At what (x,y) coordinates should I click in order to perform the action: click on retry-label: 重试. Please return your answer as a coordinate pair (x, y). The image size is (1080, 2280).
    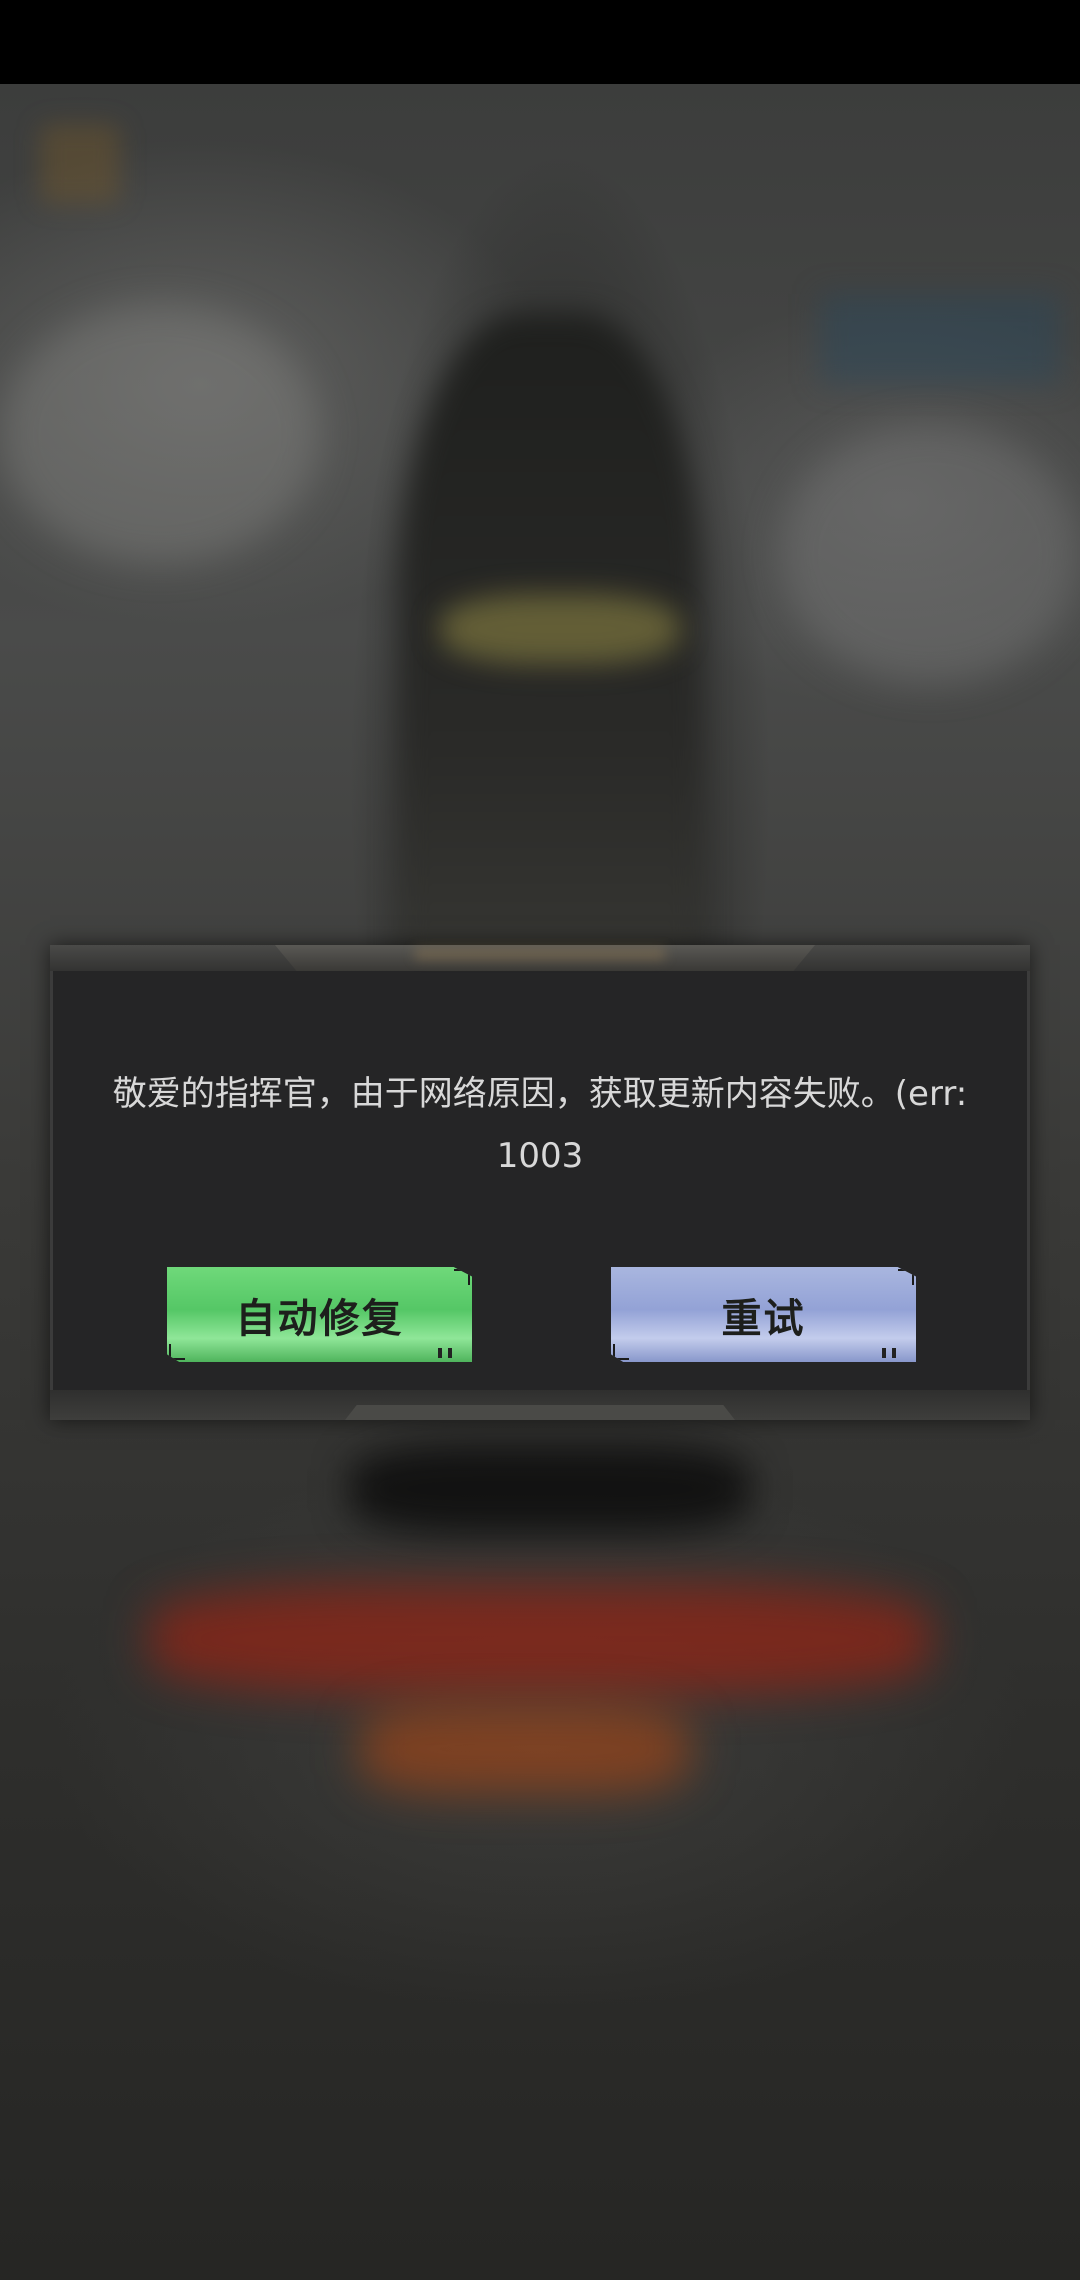
    Looking at the image, I should click on (763, 1318).